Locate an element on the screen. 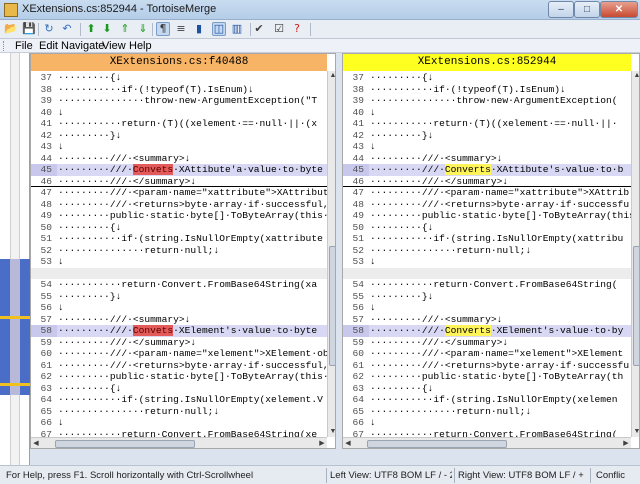 The image size is (640, 484). open-icon: 📂 is located at coordinates (11, 29).